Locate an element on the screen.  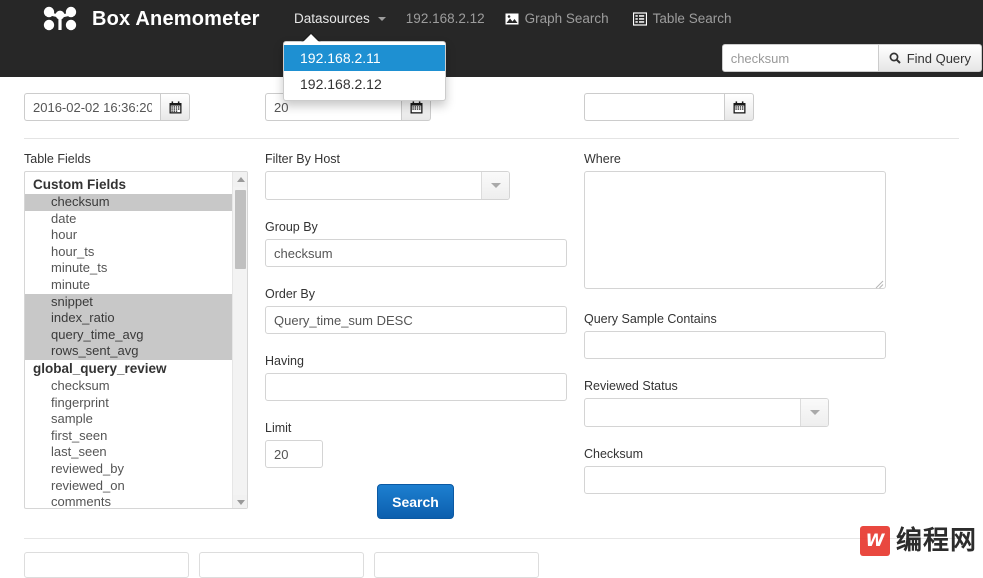
having-label: Having is located at coordinates (416, 361).